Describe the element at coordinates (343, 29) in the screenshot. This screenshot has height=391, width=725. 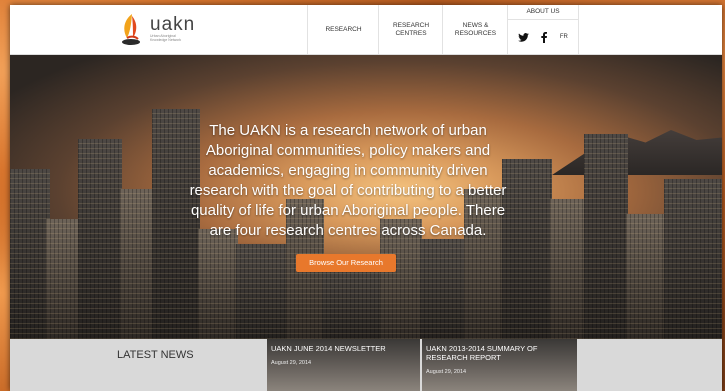
I see `nav-research: RESEARCH` at that location.